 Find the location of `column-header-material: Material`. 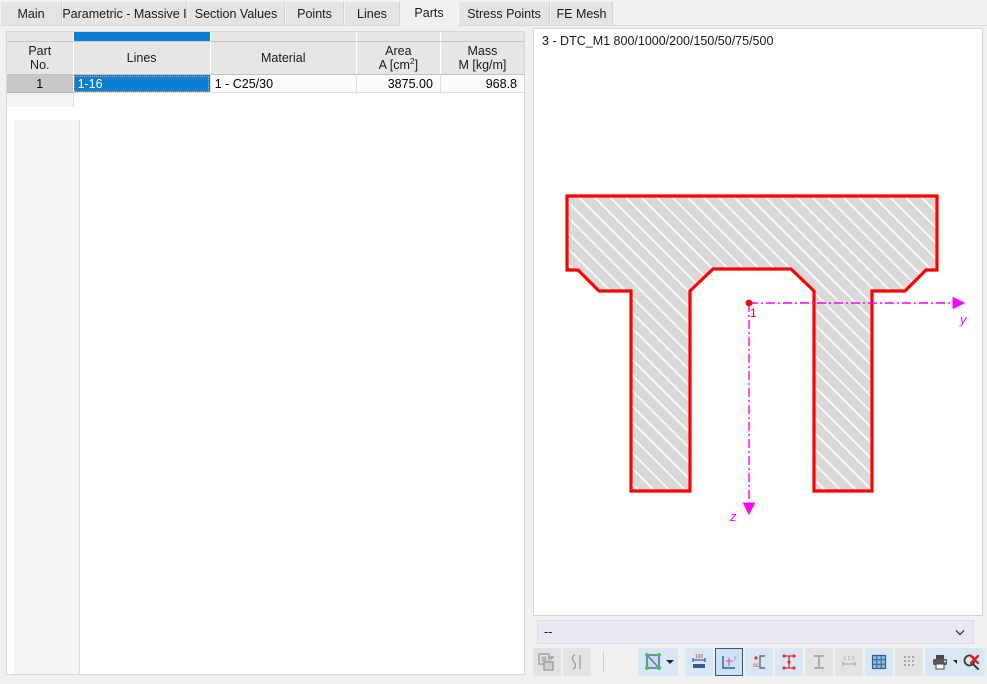

column-header-material: Material is located at coordinates (283, 58).